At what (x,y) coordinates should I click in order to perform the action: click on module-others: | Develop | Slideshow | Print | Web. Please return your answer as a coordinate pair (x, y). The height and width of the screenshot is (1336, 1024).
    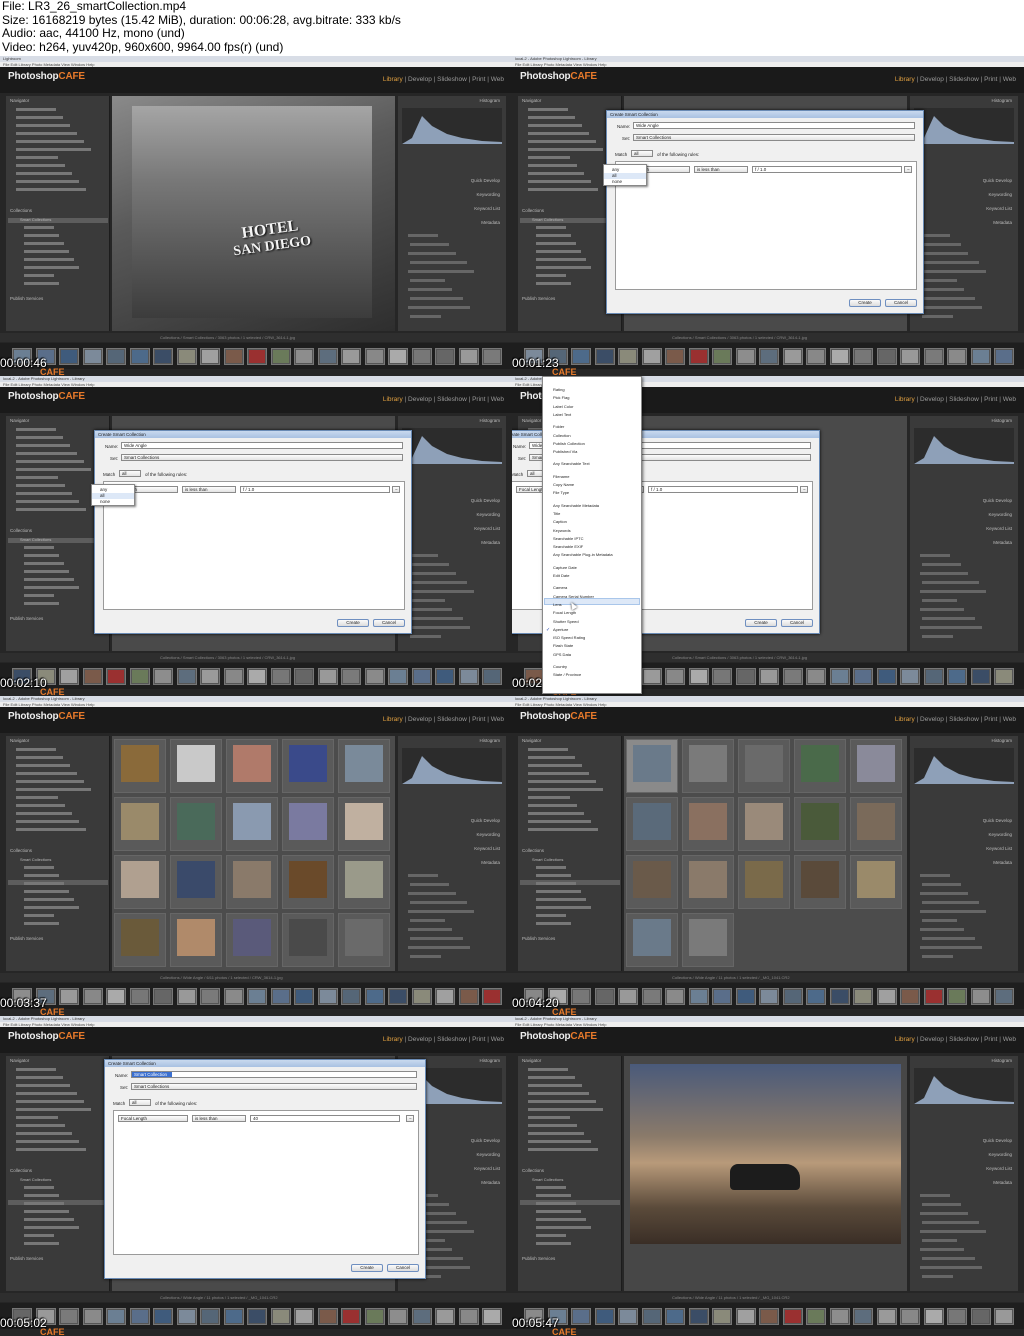
    Looking at the image, I should click on (454, 79).